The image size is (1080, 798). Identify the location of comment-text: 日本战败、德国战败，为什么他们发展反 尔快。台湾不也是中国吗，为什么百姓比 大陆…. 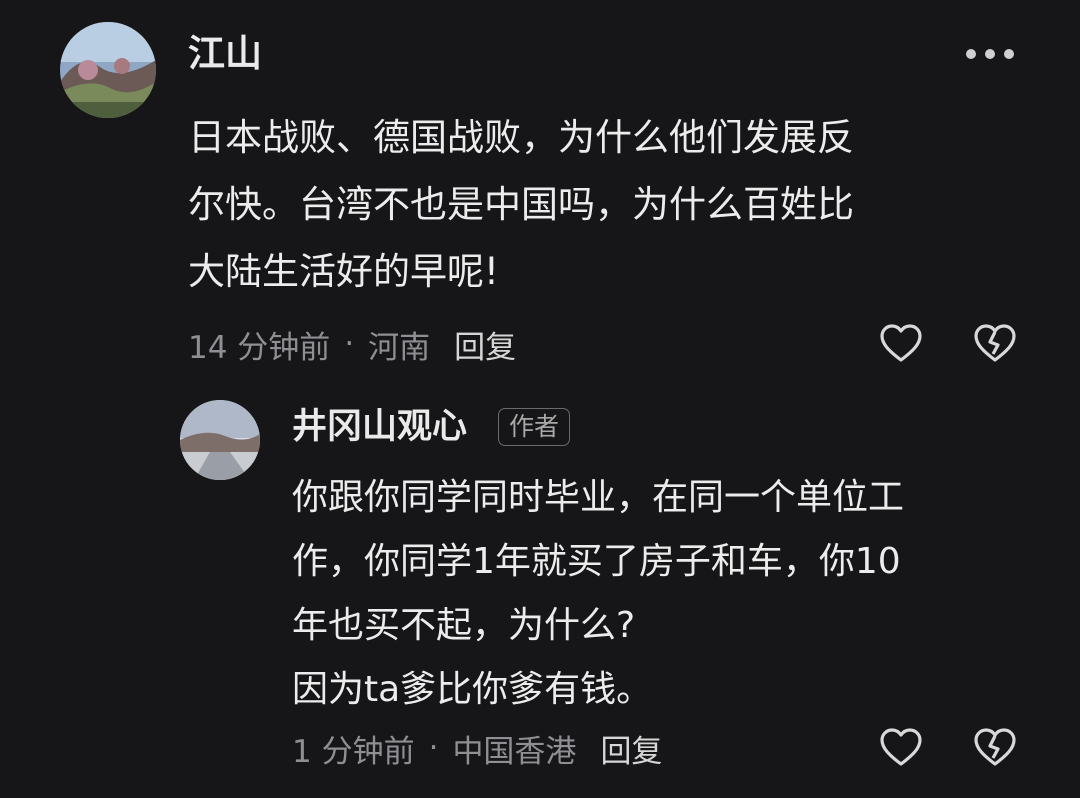
(521, 204).